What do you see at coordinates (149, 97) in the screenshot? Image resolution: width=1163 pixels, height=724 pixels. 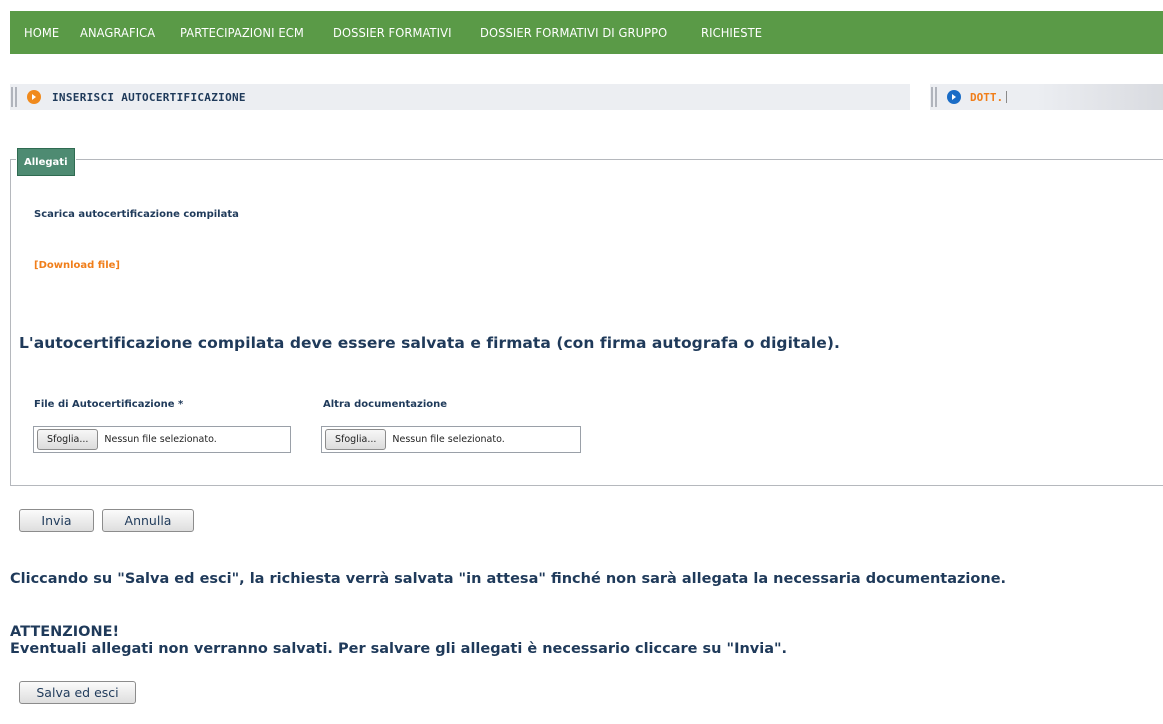 I see `section-title: INSERISCI AUTOCERTIFICAZIONE` at bounding box center [149, 97].